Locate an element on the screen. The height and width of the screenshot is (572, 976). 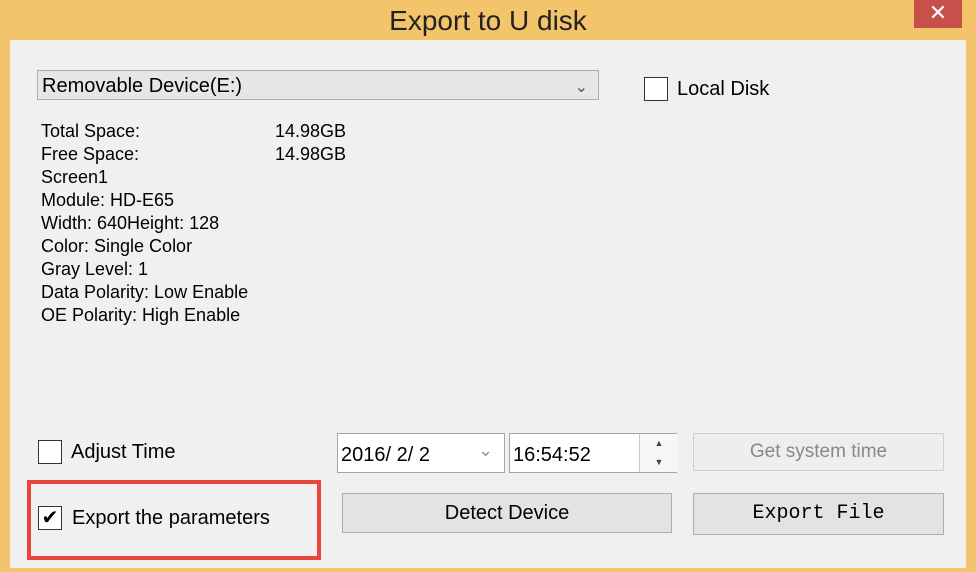
close-button: ✕ is located at coordinates (938, 14).